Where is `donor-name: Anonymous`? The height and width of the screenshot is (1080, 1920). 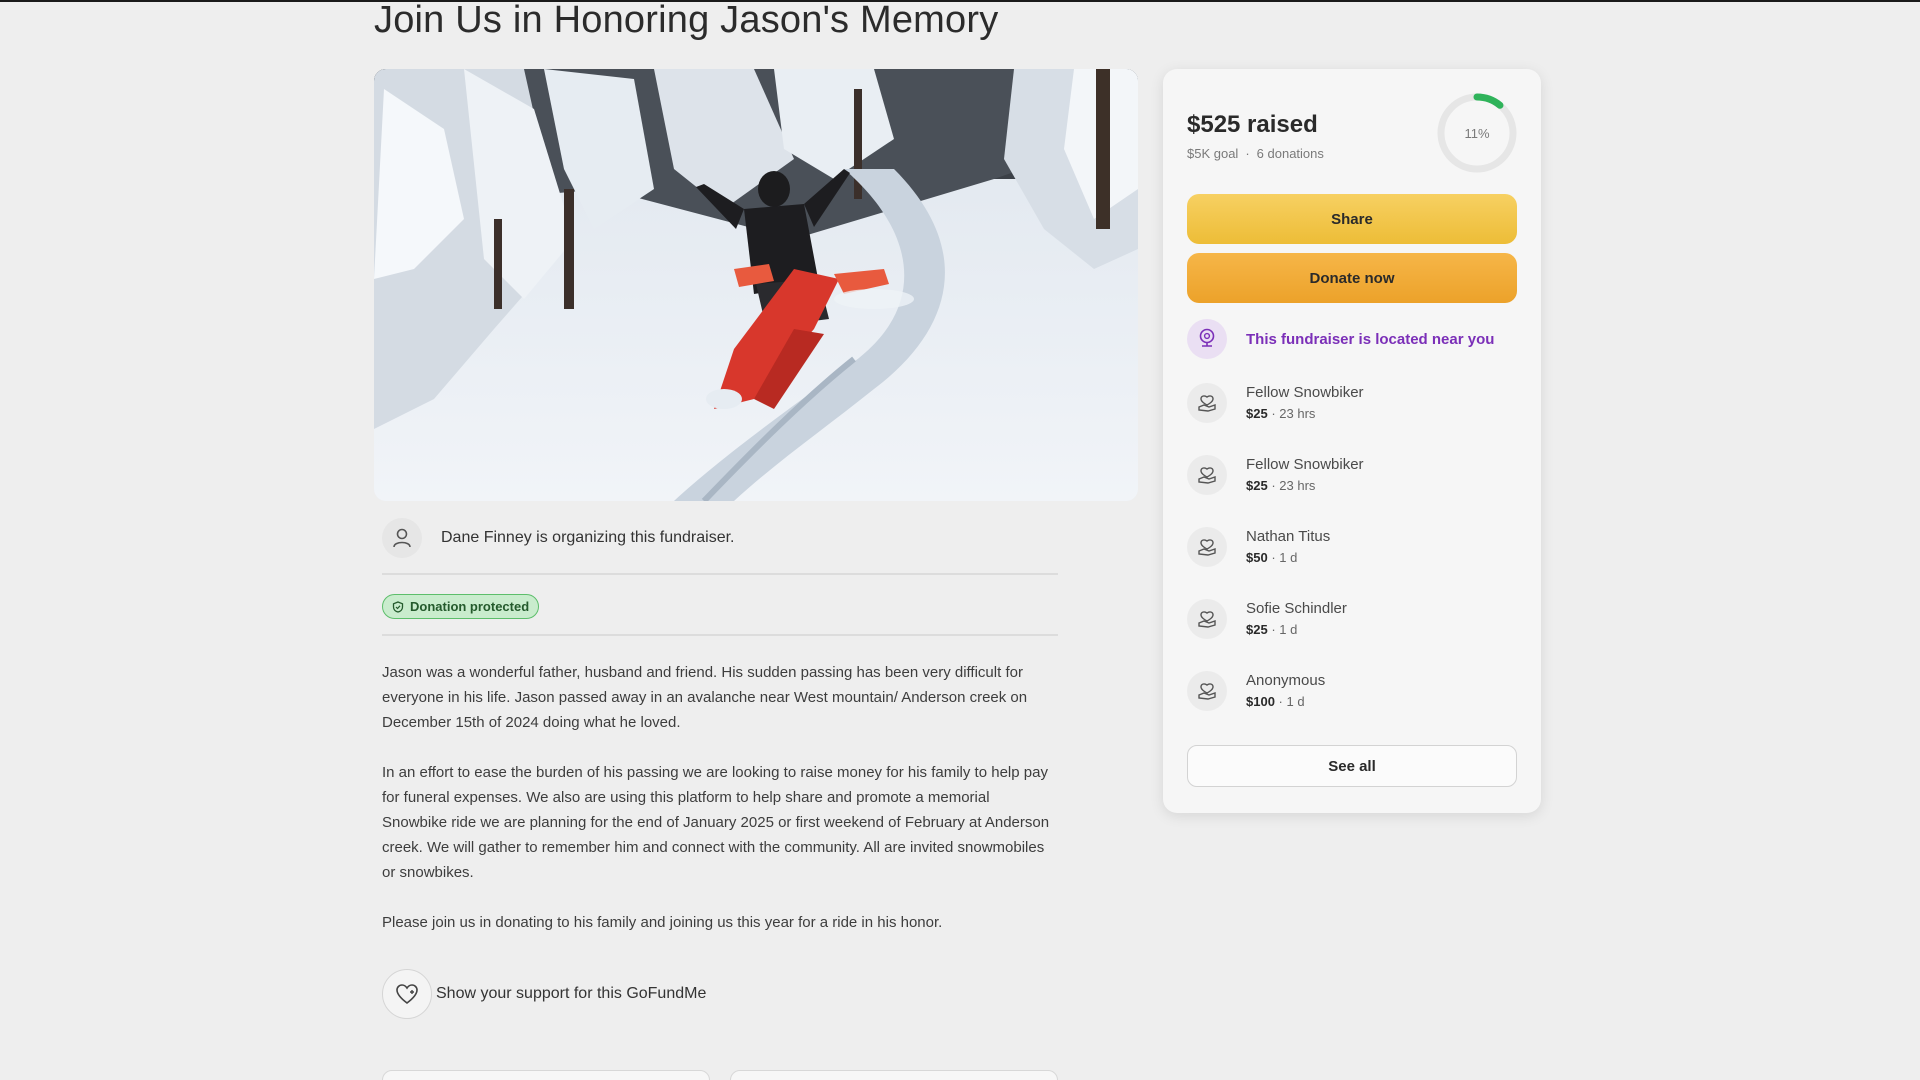
donor-name: Anonymous is located at coordinates (1286, 680).